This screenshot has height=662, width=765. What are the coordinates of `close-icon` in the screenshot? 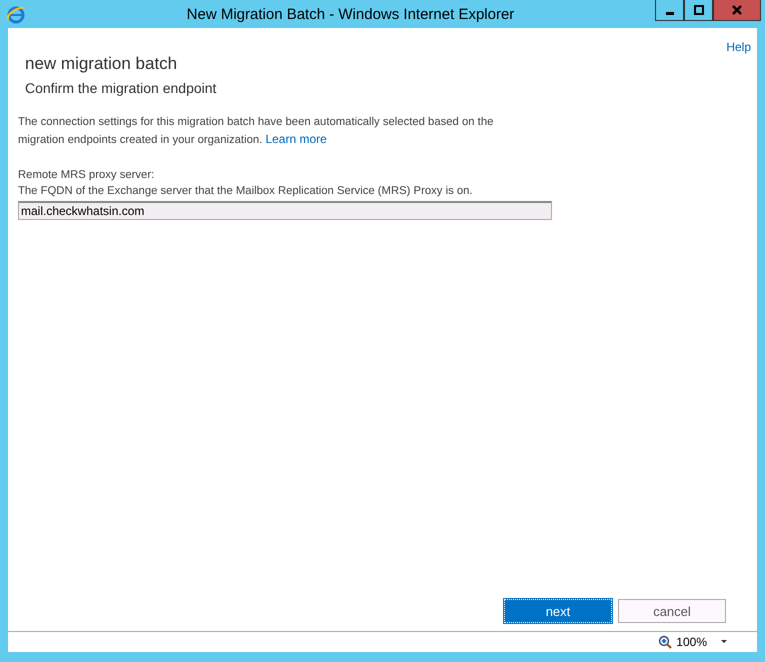 It's located at (737, 10).